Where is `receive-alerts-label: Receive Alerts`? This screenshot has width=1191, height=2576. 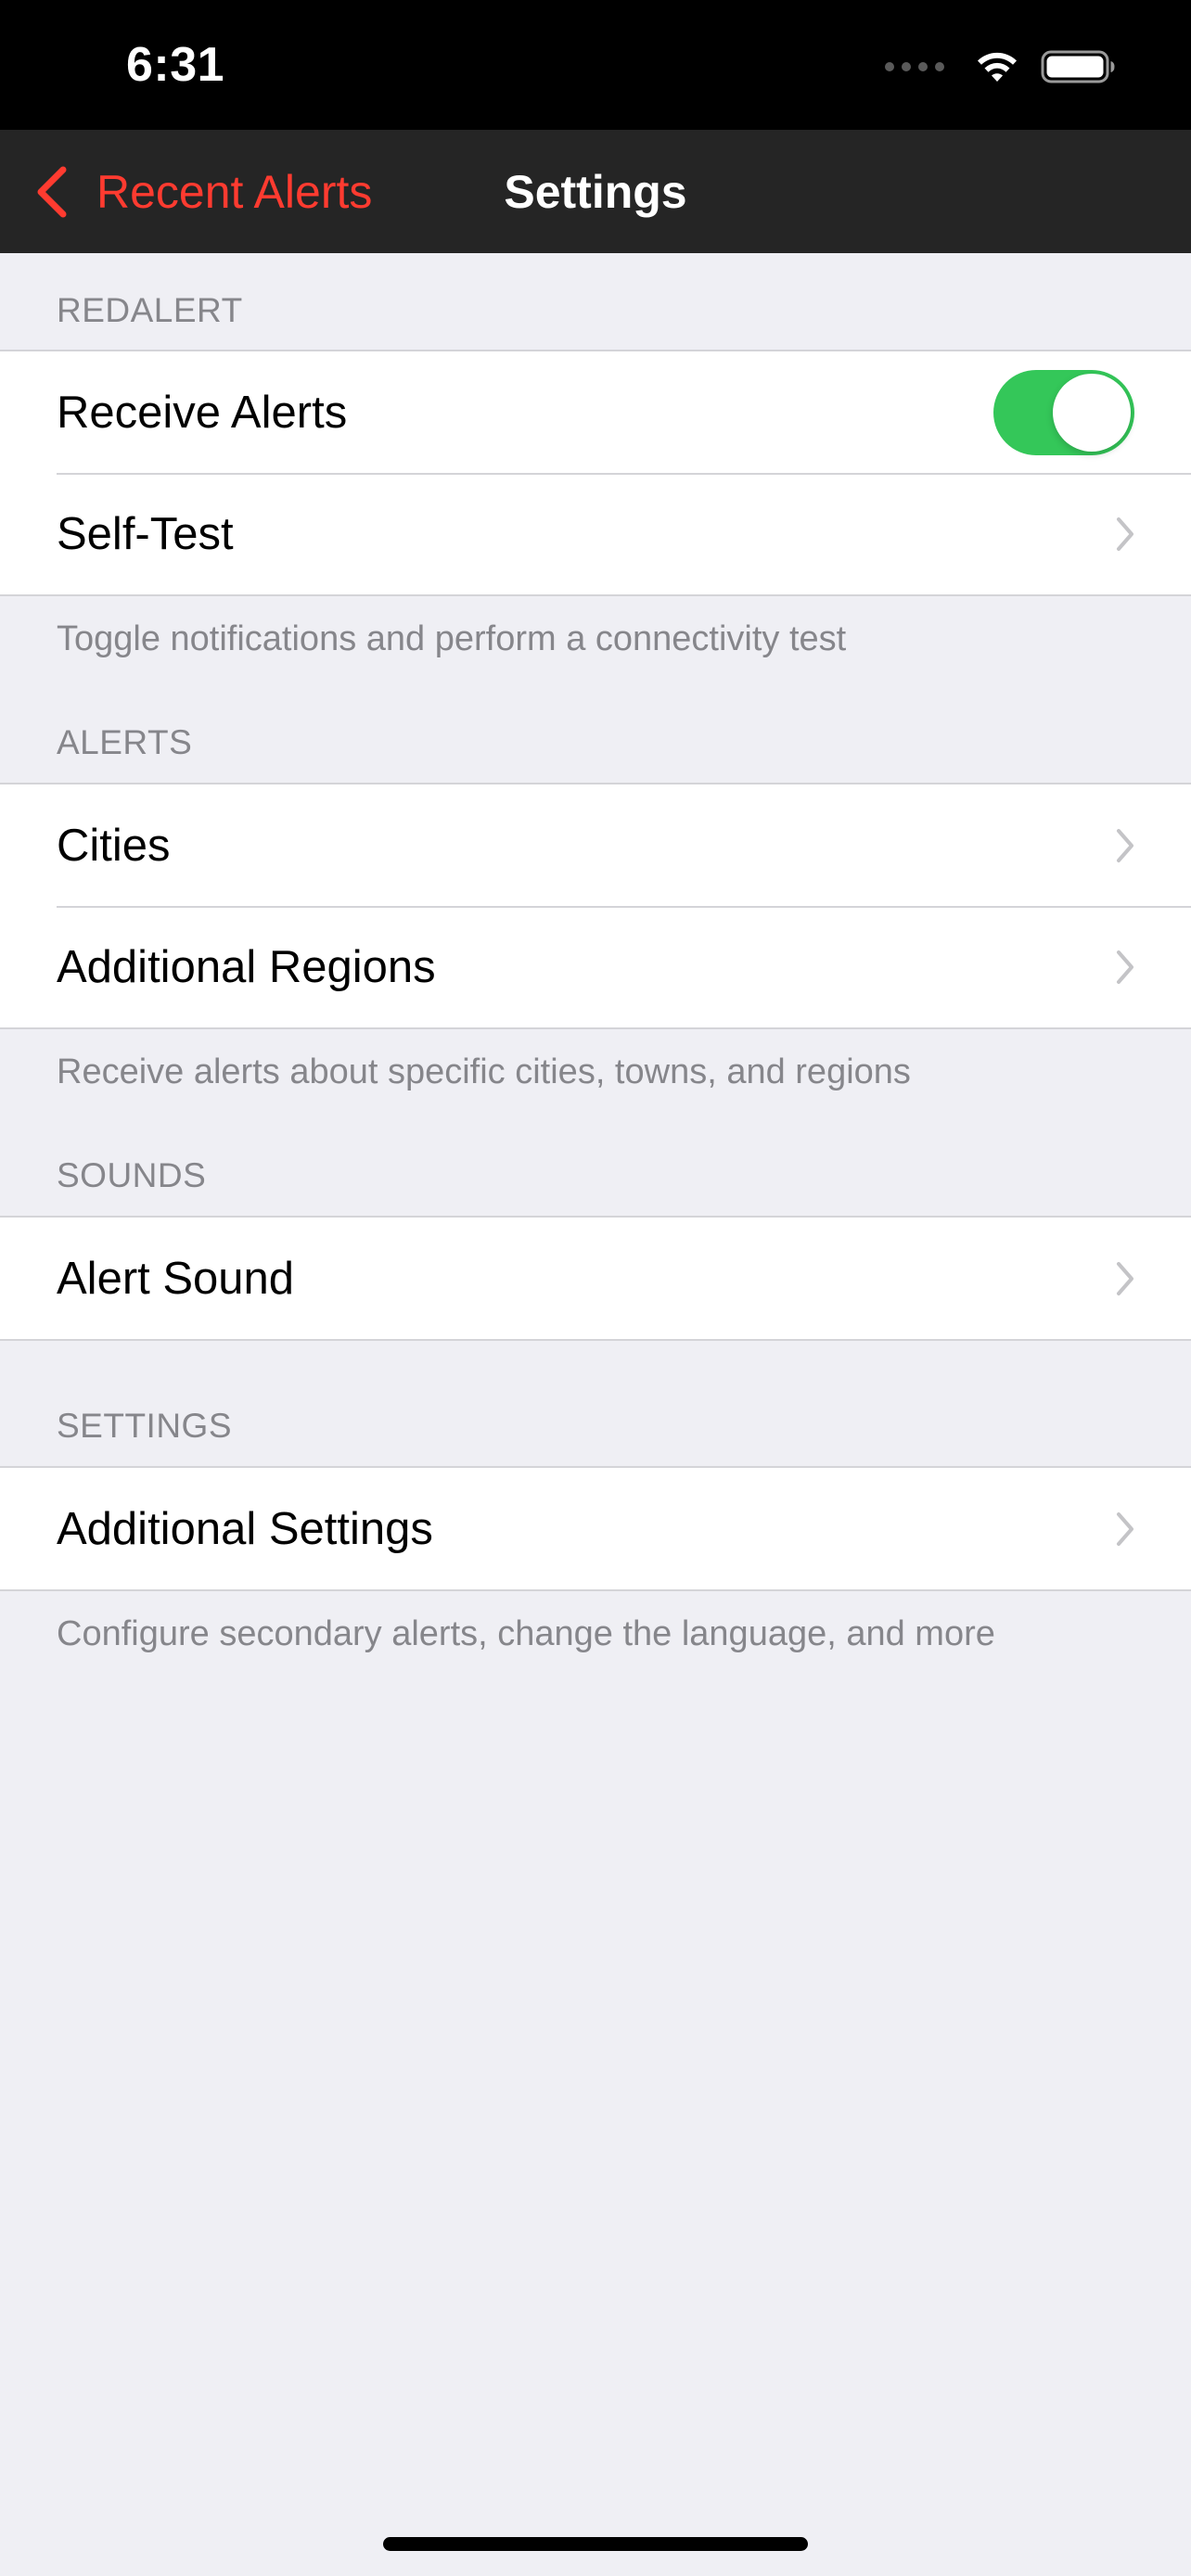
receive-alerts-label: Receive Alerts is located at coordinates (202, 413).